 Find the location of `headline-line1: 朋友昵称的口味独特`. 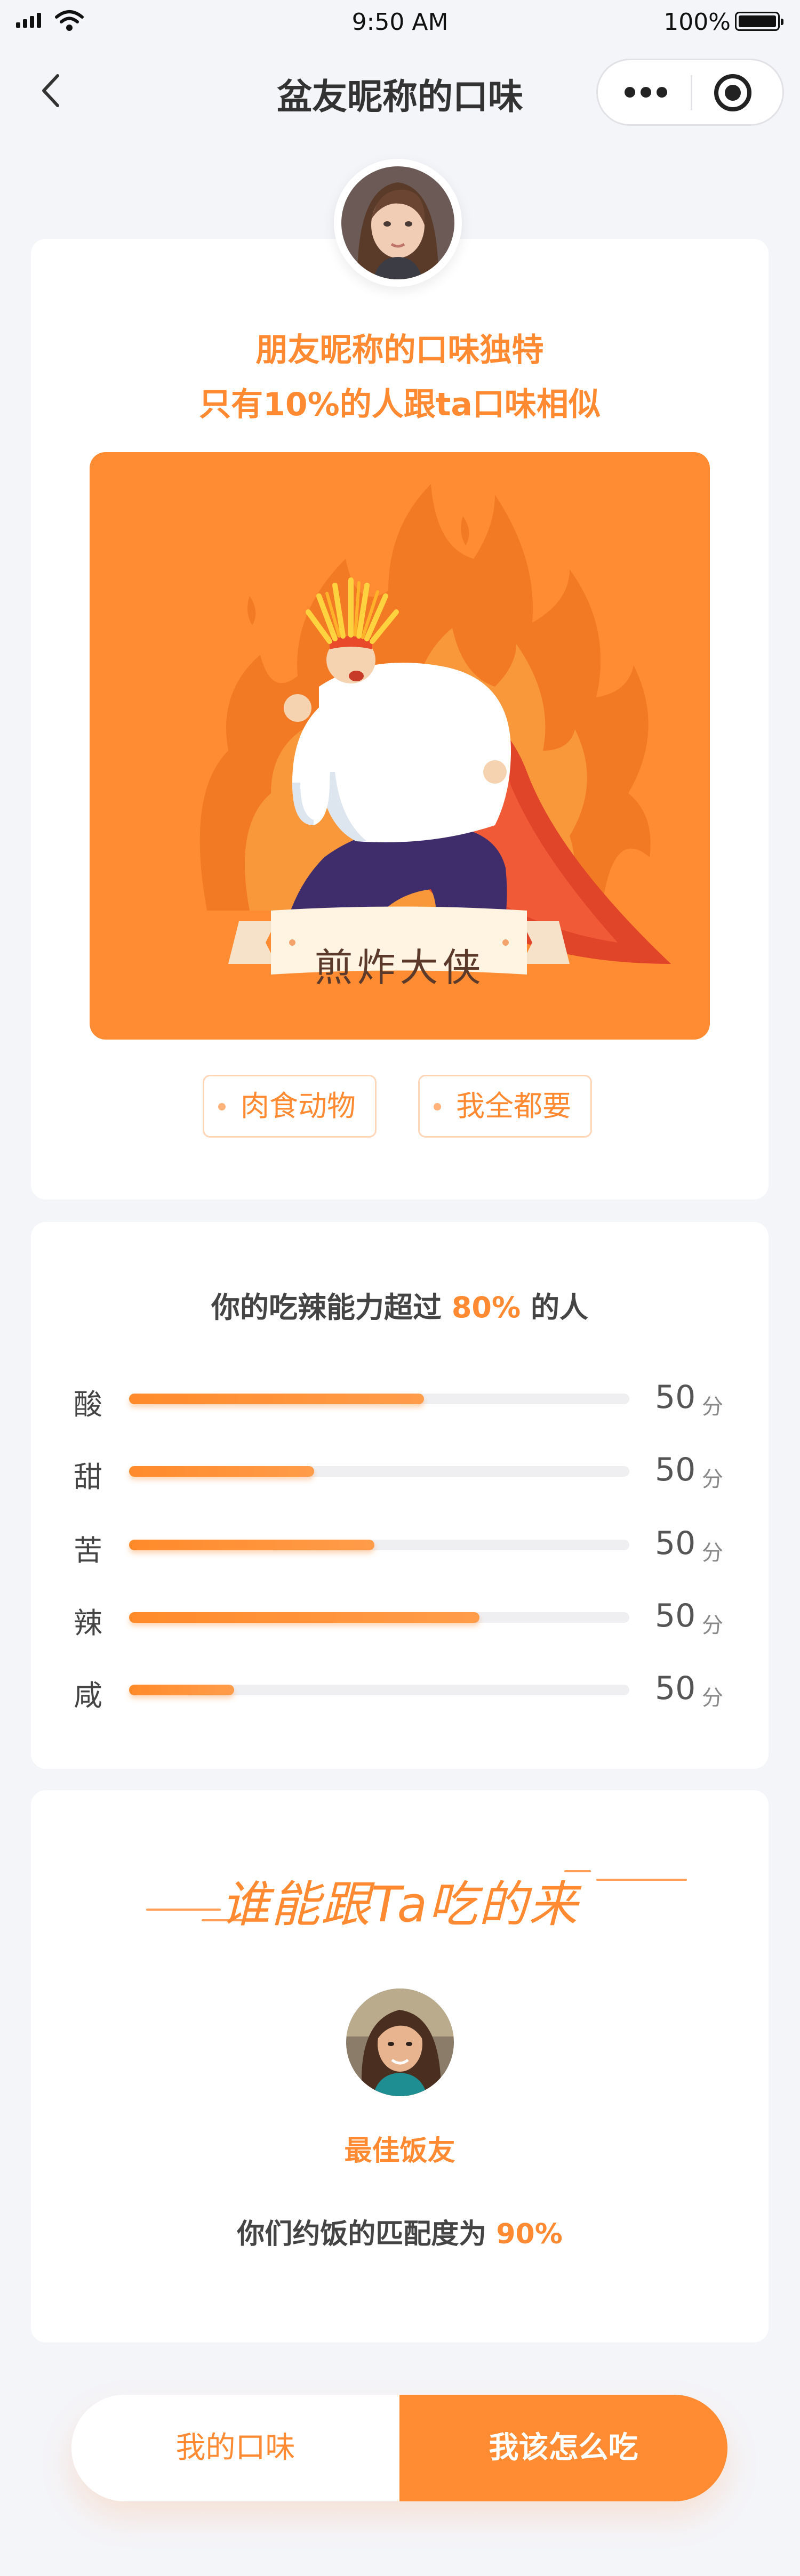

headline-line1: 朋友昵称的口味独特 is located at coordinates (399, 350).